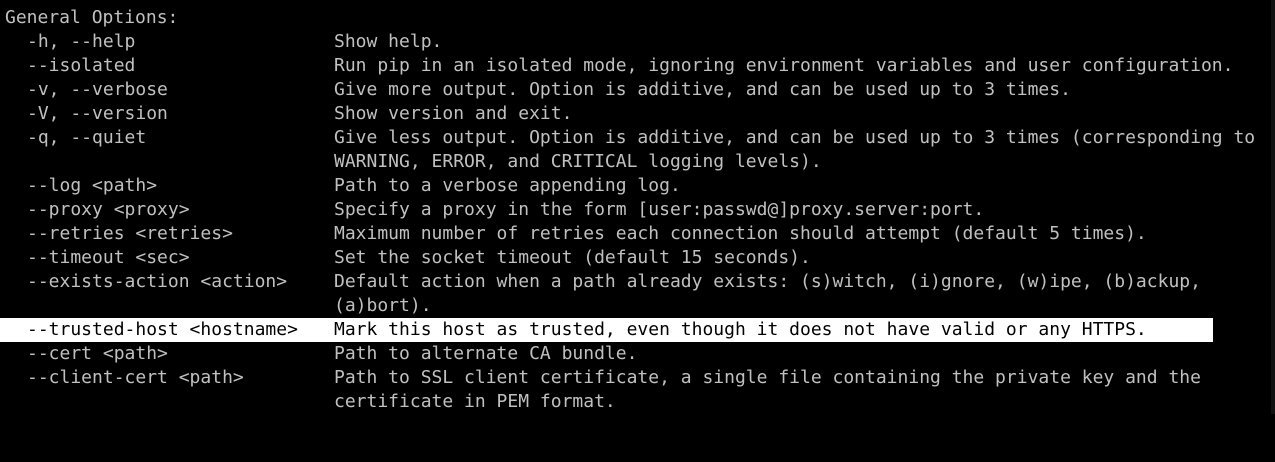 This screenshot has height=462, width=1275. I want to click on option-description: Show version and exit., so click(453, 113).